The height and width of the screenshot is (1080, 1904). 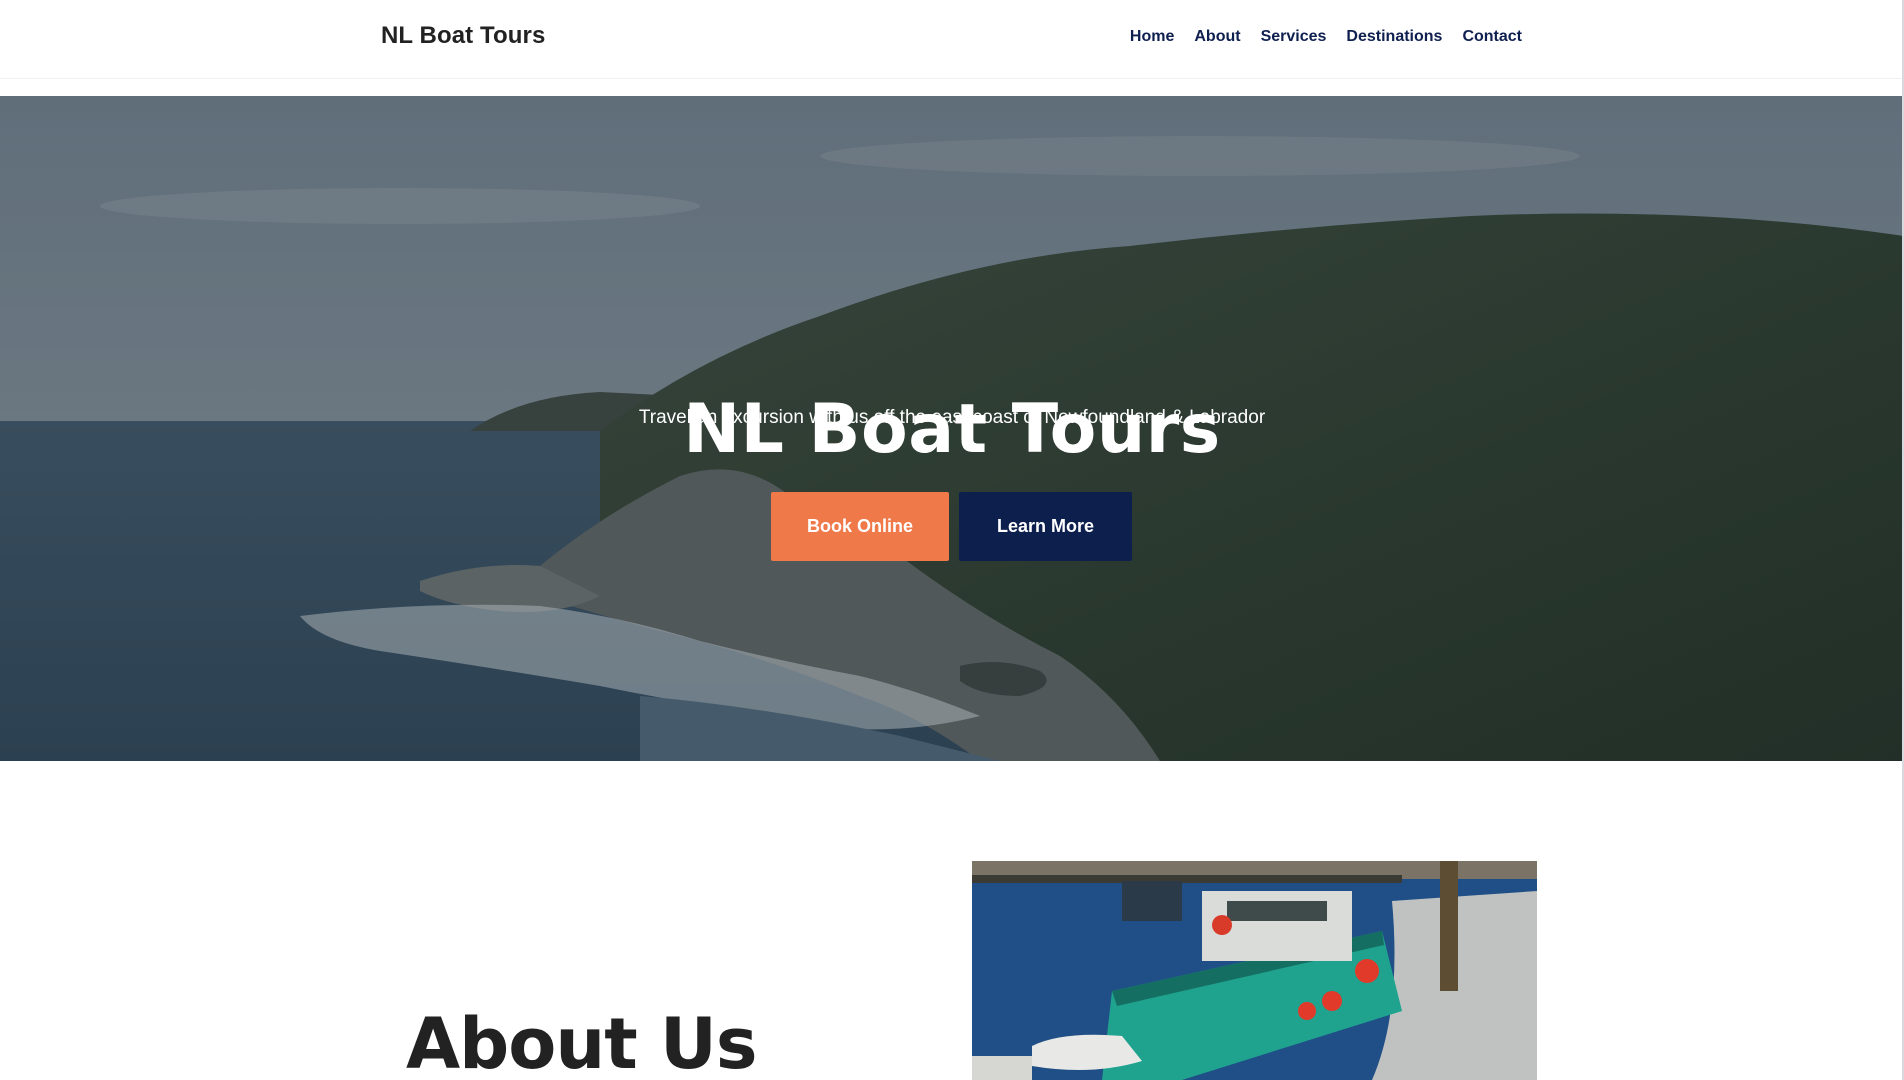 I want to click on nav-destinations: Destinations, so click(x=1394, y=37).